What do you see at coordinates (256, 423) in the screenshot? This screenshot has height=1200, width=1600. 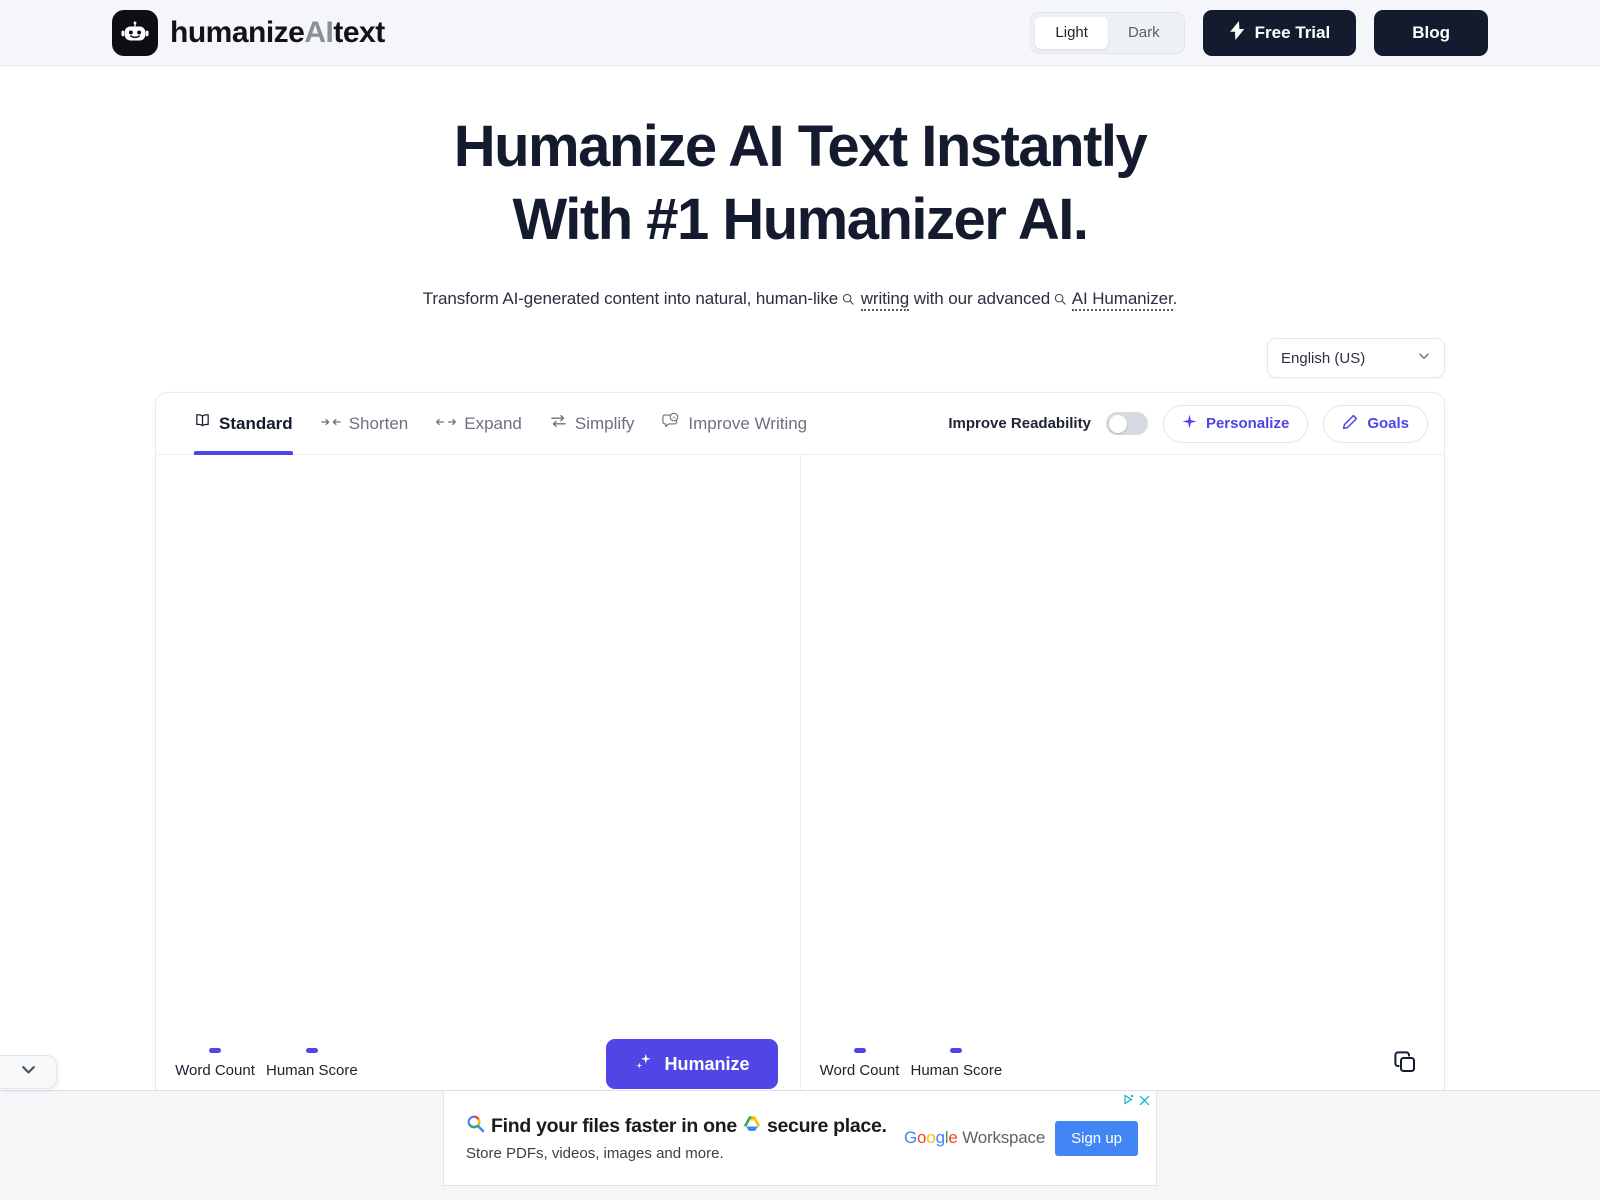 I see `tab-standard-label: Standard` at bounding box center [256, 423].